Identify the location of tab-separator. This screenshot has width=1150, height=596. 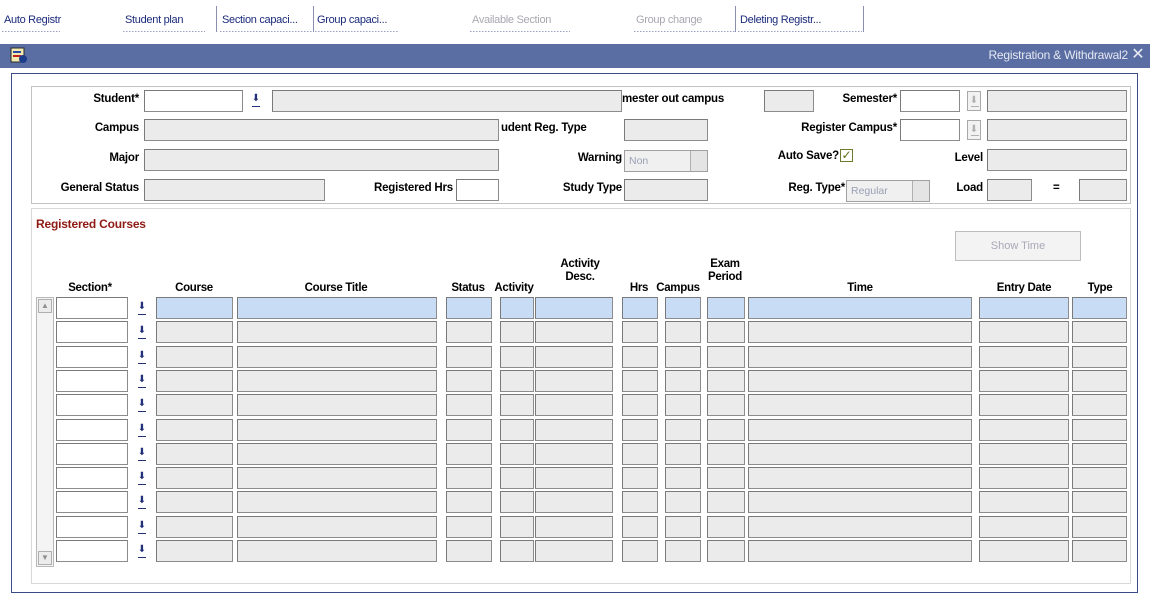
(313, 19).